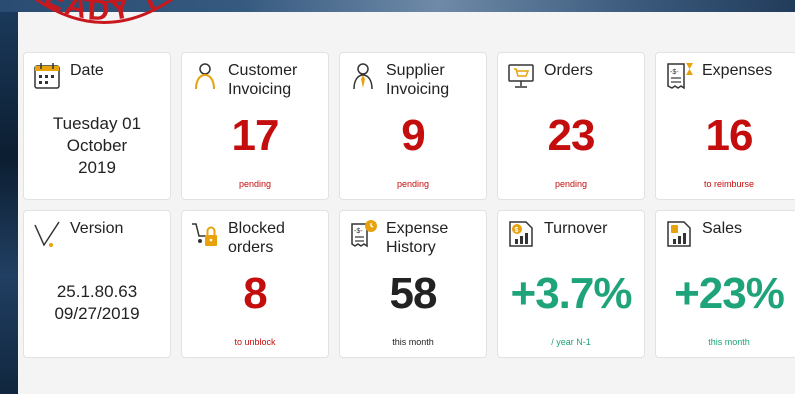 The image size is (795, 394). I want to click on version-value: 25.1.80.63 09/27/2019, so click(97, 303).